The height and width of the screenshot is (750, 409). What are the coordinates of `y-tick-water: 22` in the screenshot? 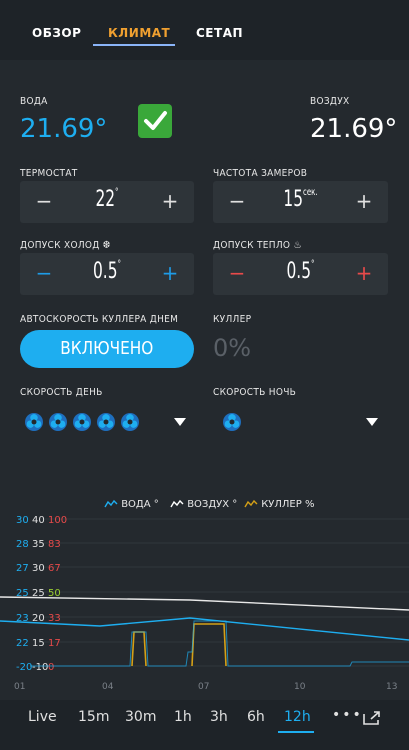 It's located at (22, 643).